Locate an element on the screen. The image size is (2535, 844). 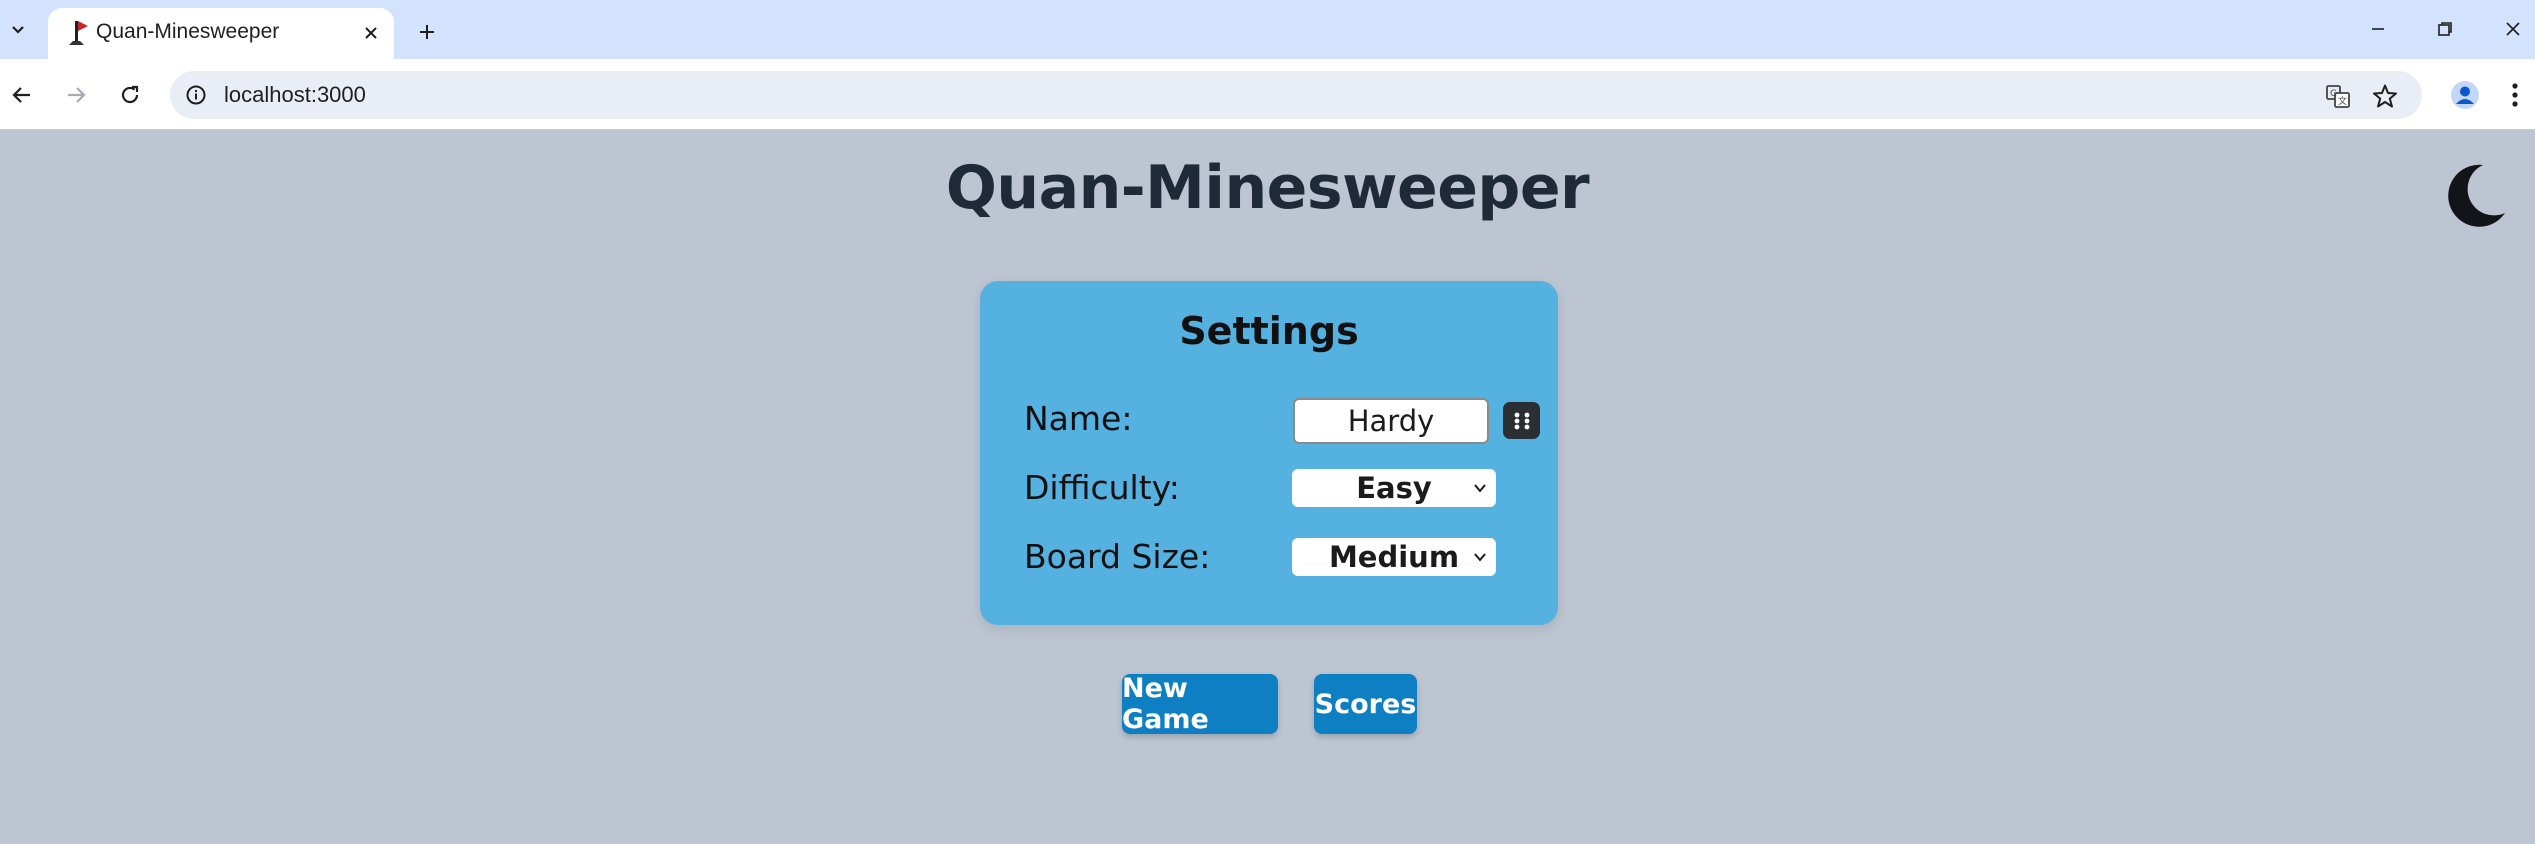
minimize-icon is located at coordinates (2378, 29).